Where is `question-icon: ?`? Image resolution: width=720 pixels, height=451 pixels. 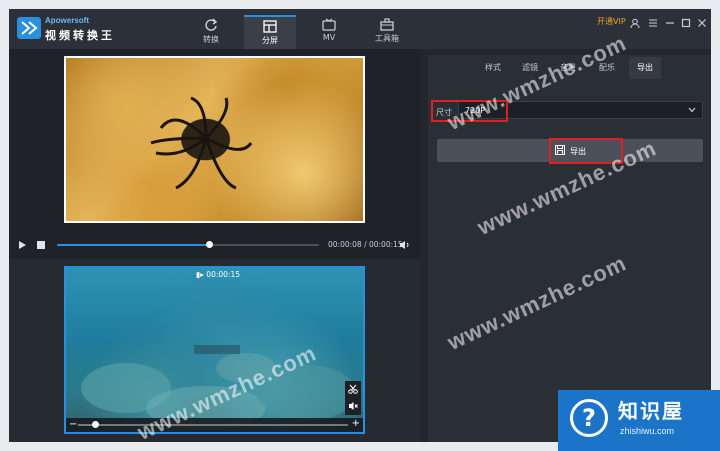 question-icon: ? is located at coordinates (589, 418).